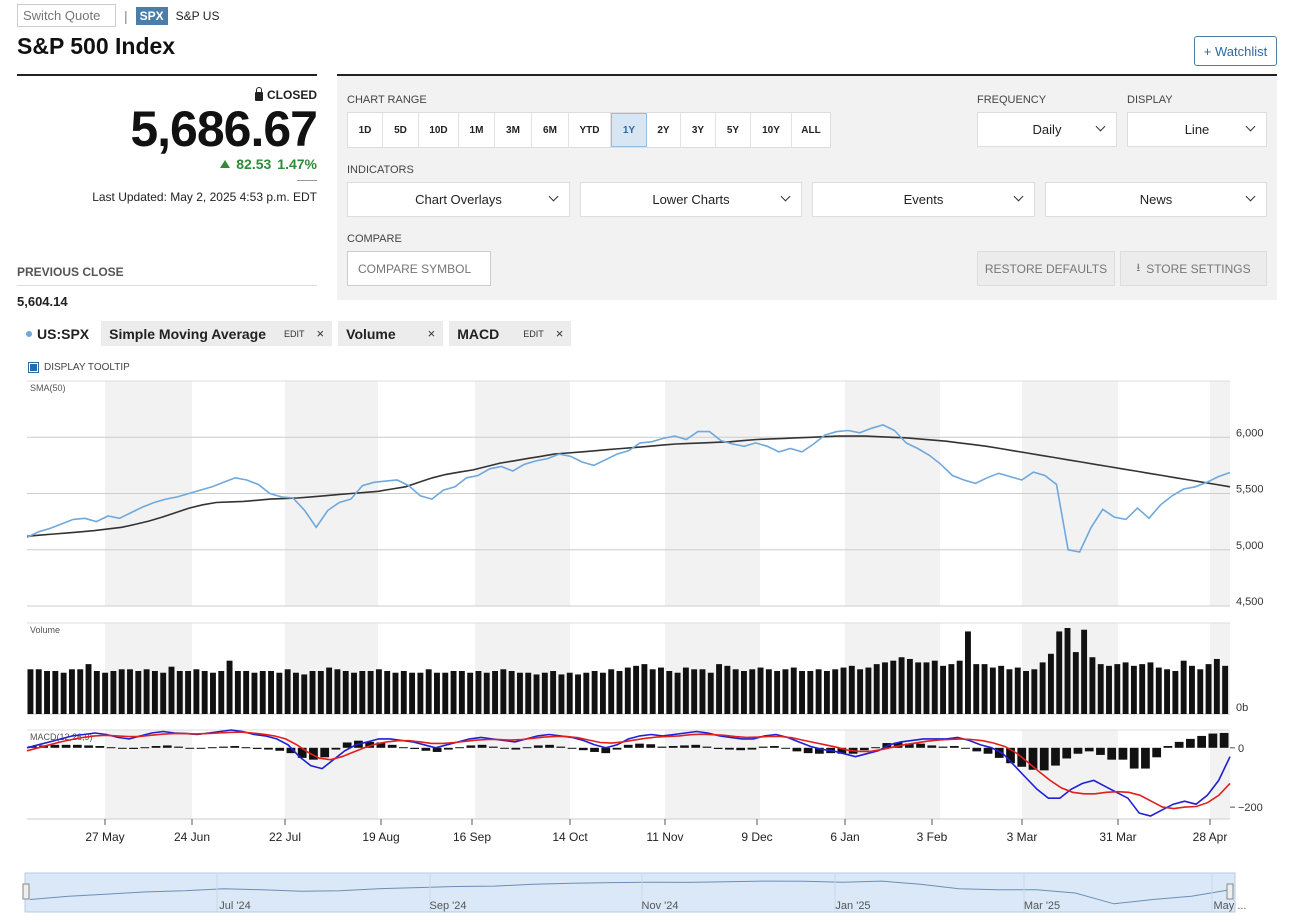  Describe the element at coordinates (234, 906) in the screenshot. I see `navigator-label: Jul '24` at that location.